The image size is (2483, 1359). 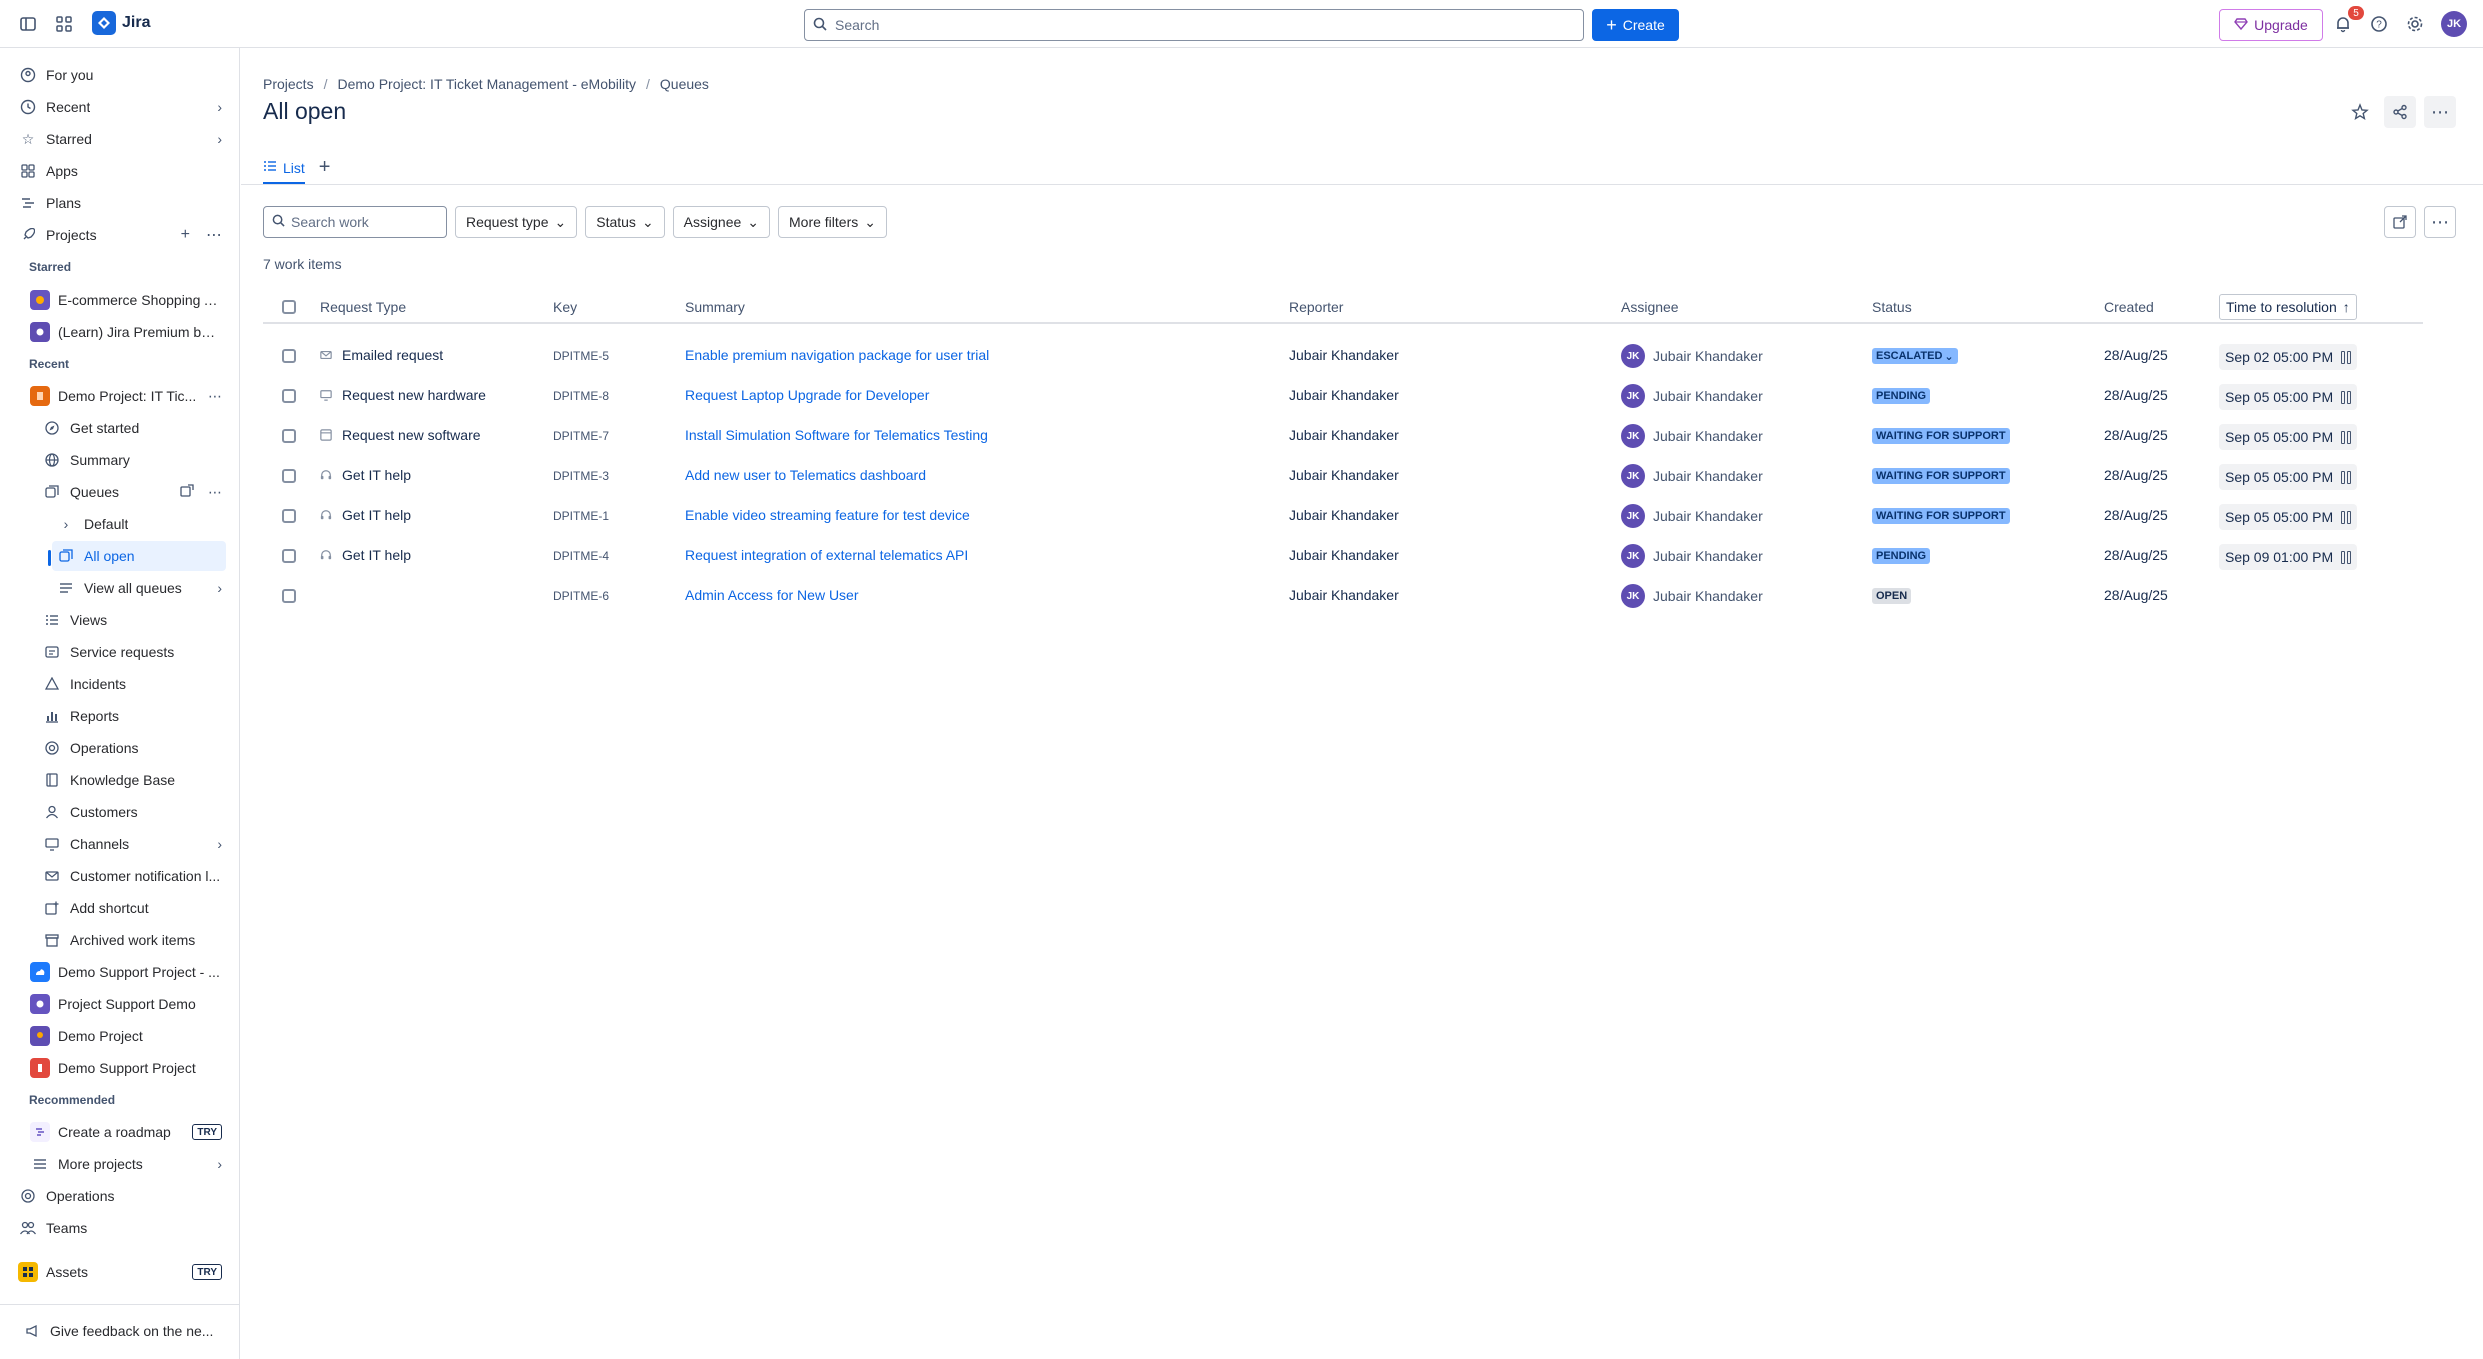 I want to click on column-time-to-resolution: Time to resolution ↑, so click(x=2288, y=307).